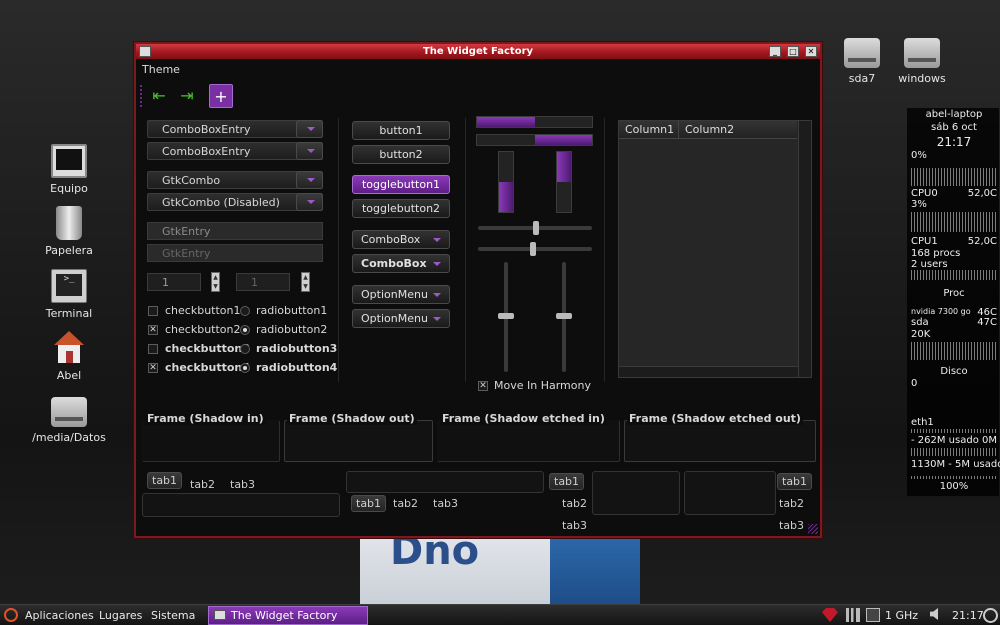  I want to click on window-titlebar: The Widget Factory _ □ ✕, so click(478, 51).